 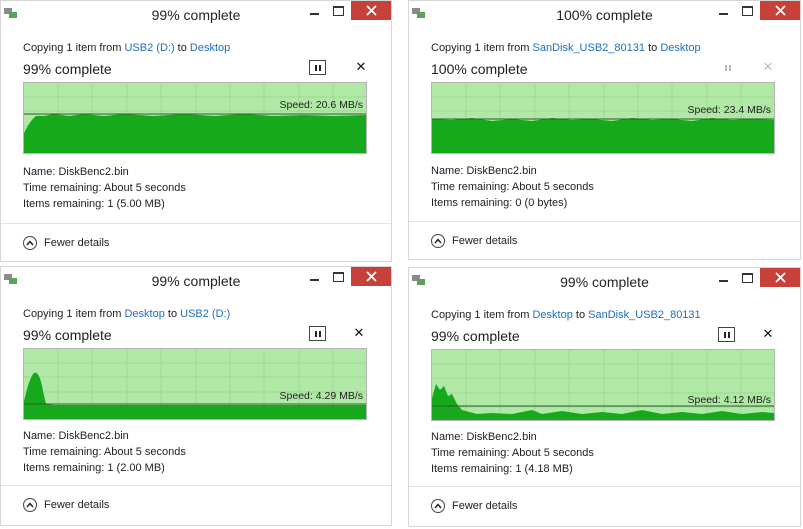 I want to click on items-remaining: Items remaining: 1 (2.00 MB), so click(x=94, y=468).